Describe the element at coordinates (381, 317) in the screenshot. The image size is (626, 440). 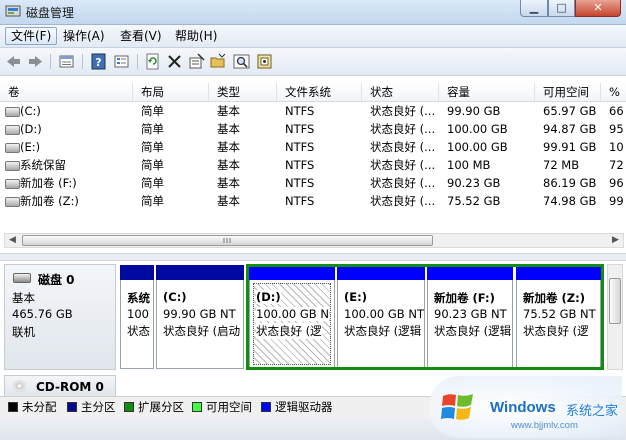
I see `partition-e: (E:) 100.00 GB NT 状态良好 (逻辑` at that location.